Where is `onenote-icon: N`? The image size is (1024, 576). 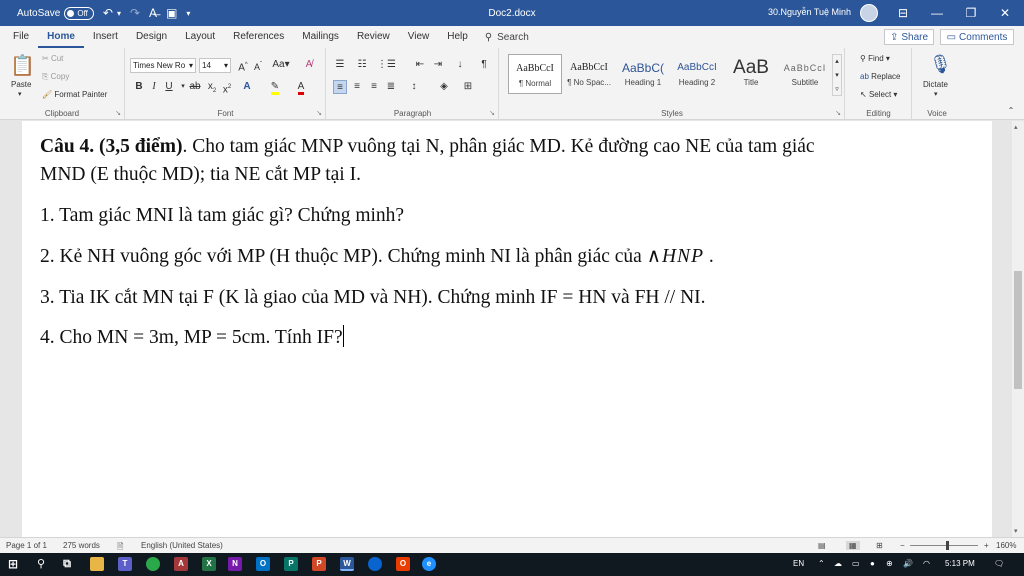
onenote-icon: N is located at coordinates (235, 564).